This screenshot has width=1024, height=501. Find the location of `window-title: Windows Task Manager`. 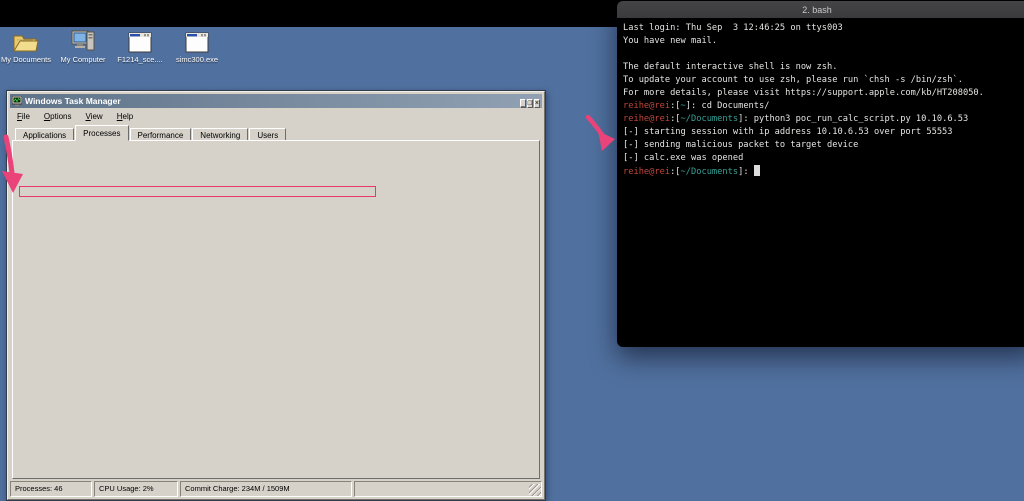

window-title: Windows Task Manager is located at coordinates (73, 101).